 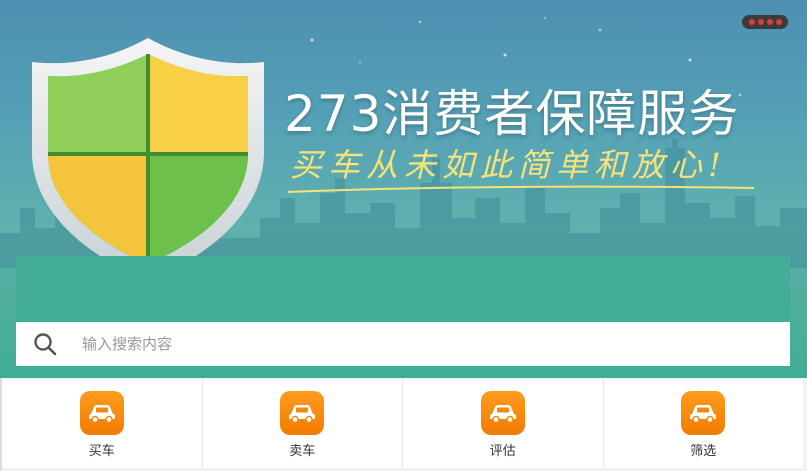 I want to click on nav-item-filter: 筛选, so click(x=704, y=423).